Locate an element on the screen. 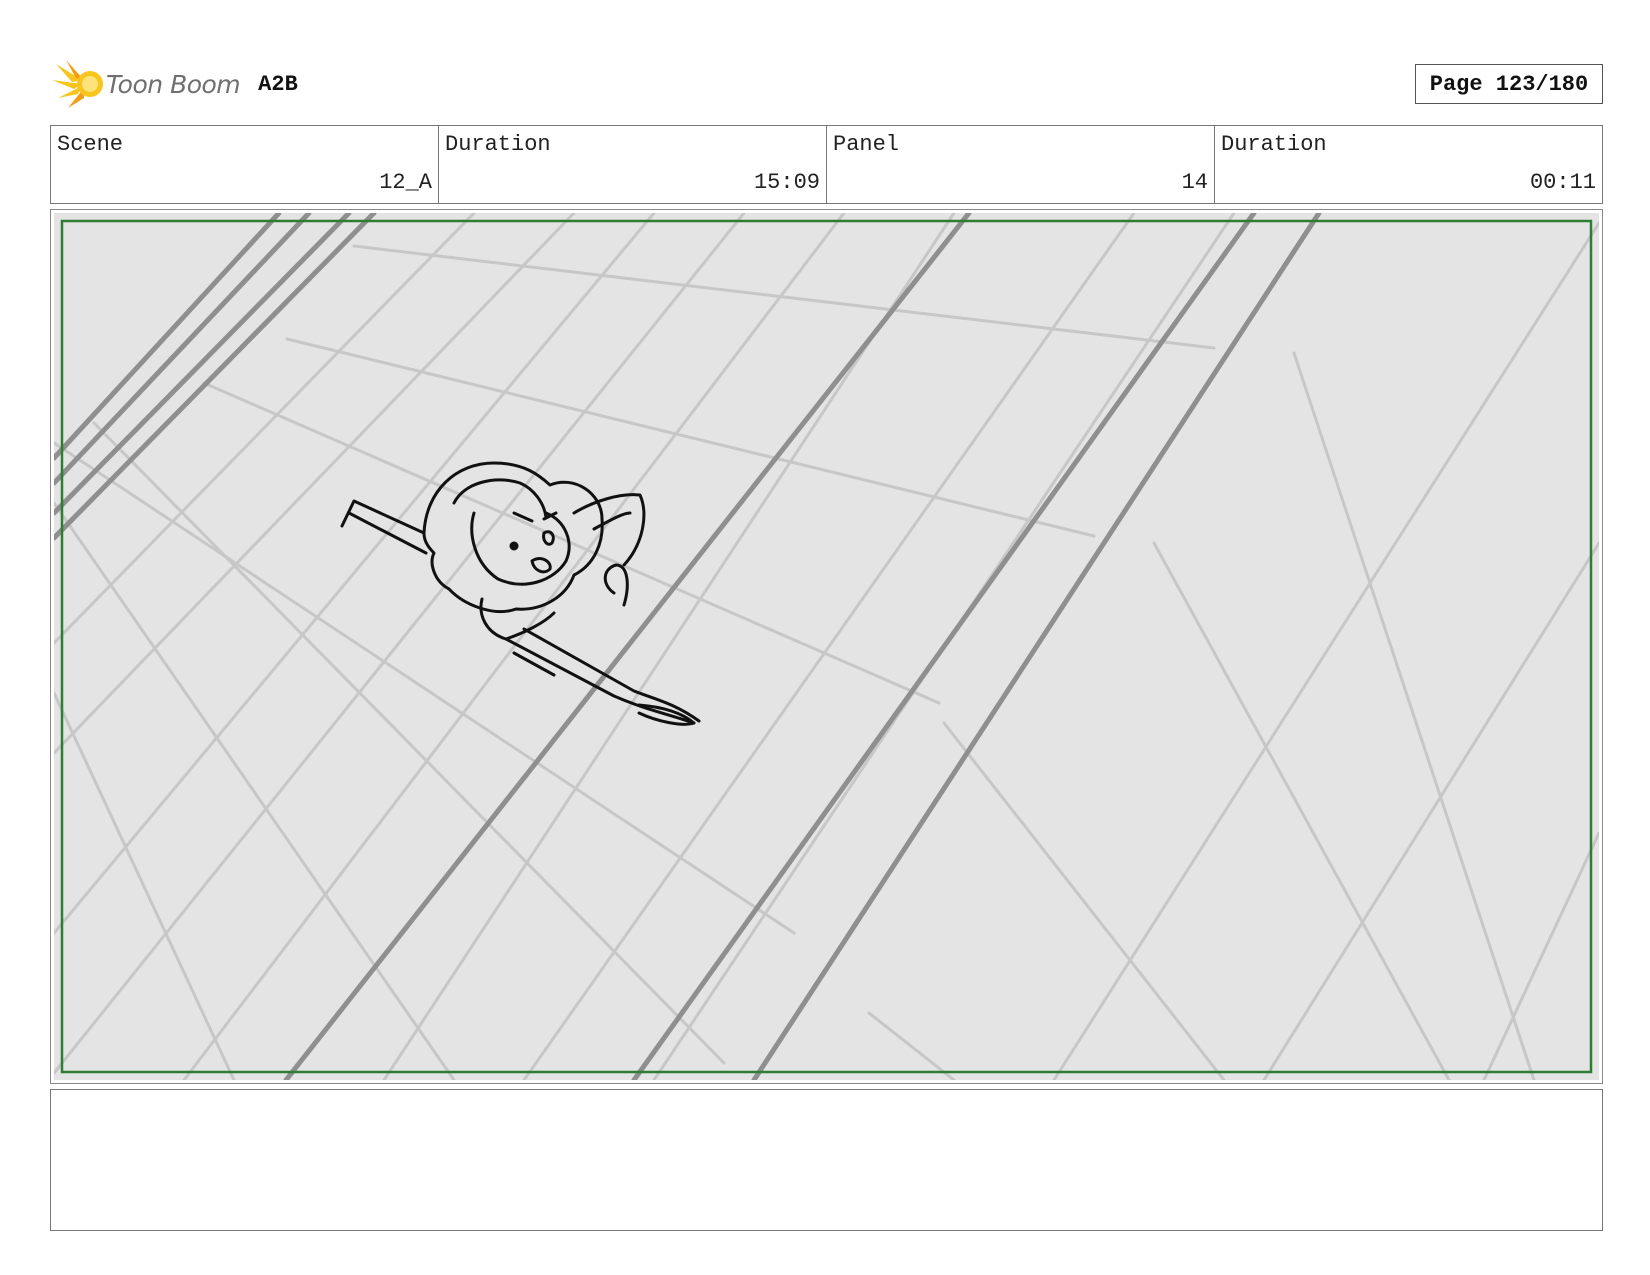 Image resolution: width=1650 pixels, height=1275 pixels. scene-value: 12_A is located at coordinates (405, 182).